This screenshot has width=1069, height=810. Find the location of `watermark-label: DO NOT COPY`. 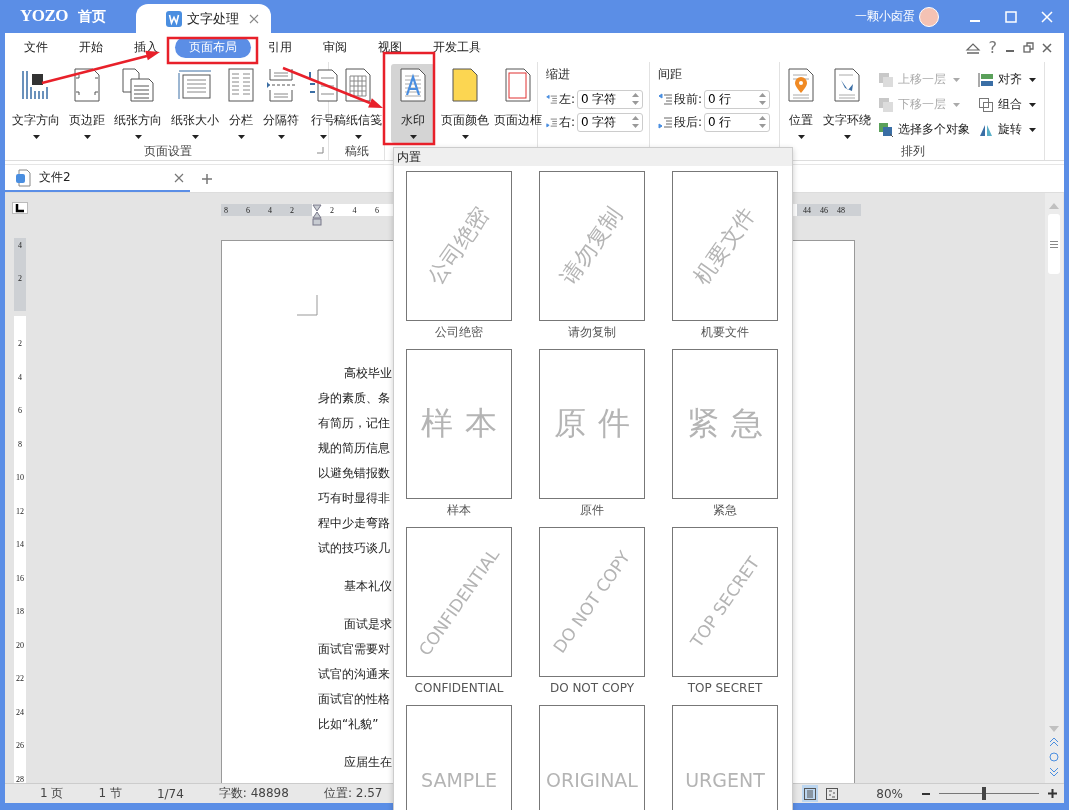

watermark-label: DO NOT COPY is located at coordinates (592, 688).